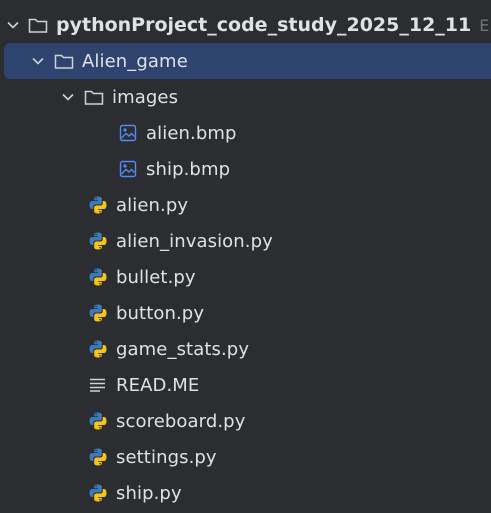 The height and width of the screenshot is (513, 491). What do you see at coordinates (264, 25) in the screenshot?
I see `root-folder-label: pythonProject_code_study_2025_12_11` at bounding box center [264, 25].